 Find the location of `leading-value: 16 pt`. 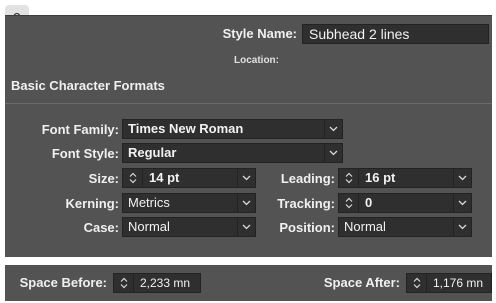

leading-value: 16 pt is located at coordinates (380, 177).